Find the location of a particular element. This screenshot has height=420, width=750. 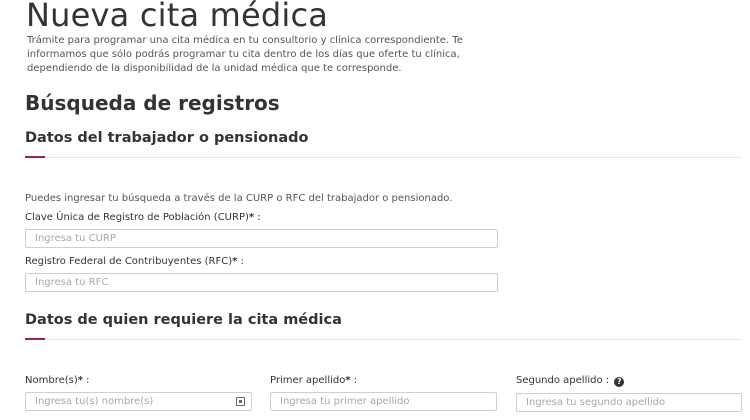

patient-heading-divider is located at coordinates (393, 339).